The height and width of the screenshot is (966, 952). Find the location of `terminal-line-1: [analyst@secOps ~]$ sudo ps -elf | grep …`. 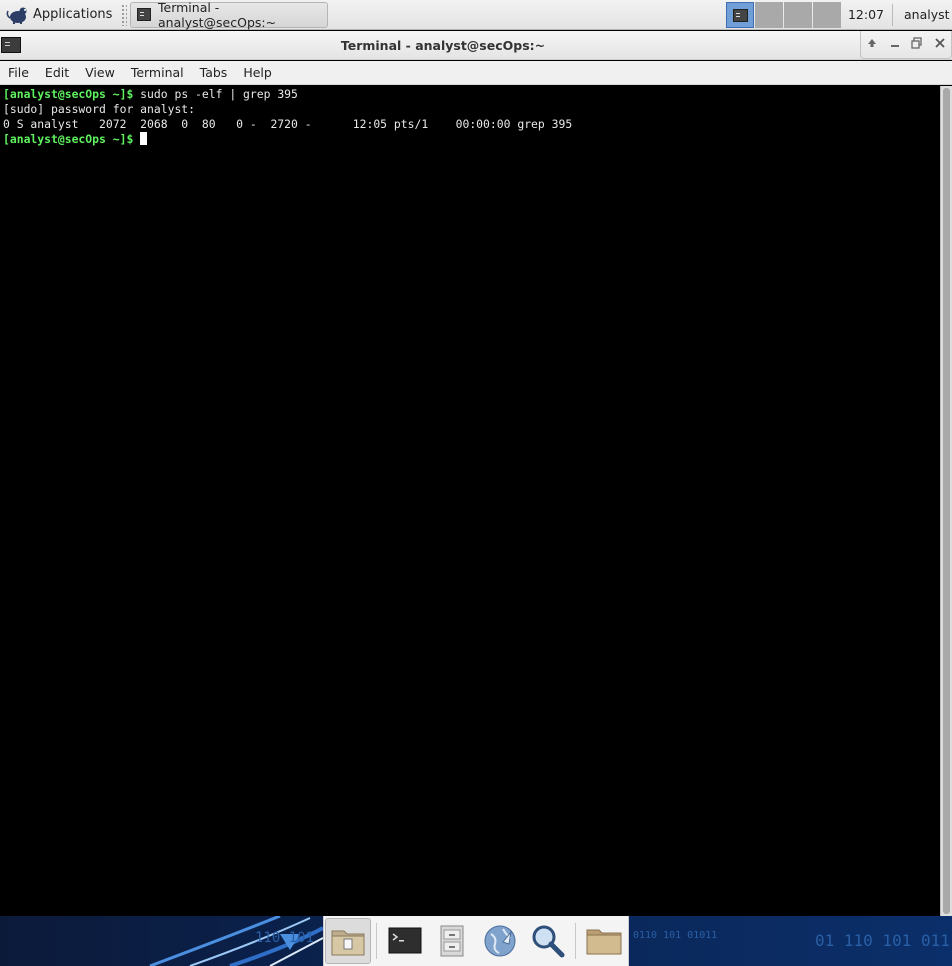

terminal-line-1: [analyst@secOps ~]$ sudo ps -elf | grep … is located at coordinates (470, 94).